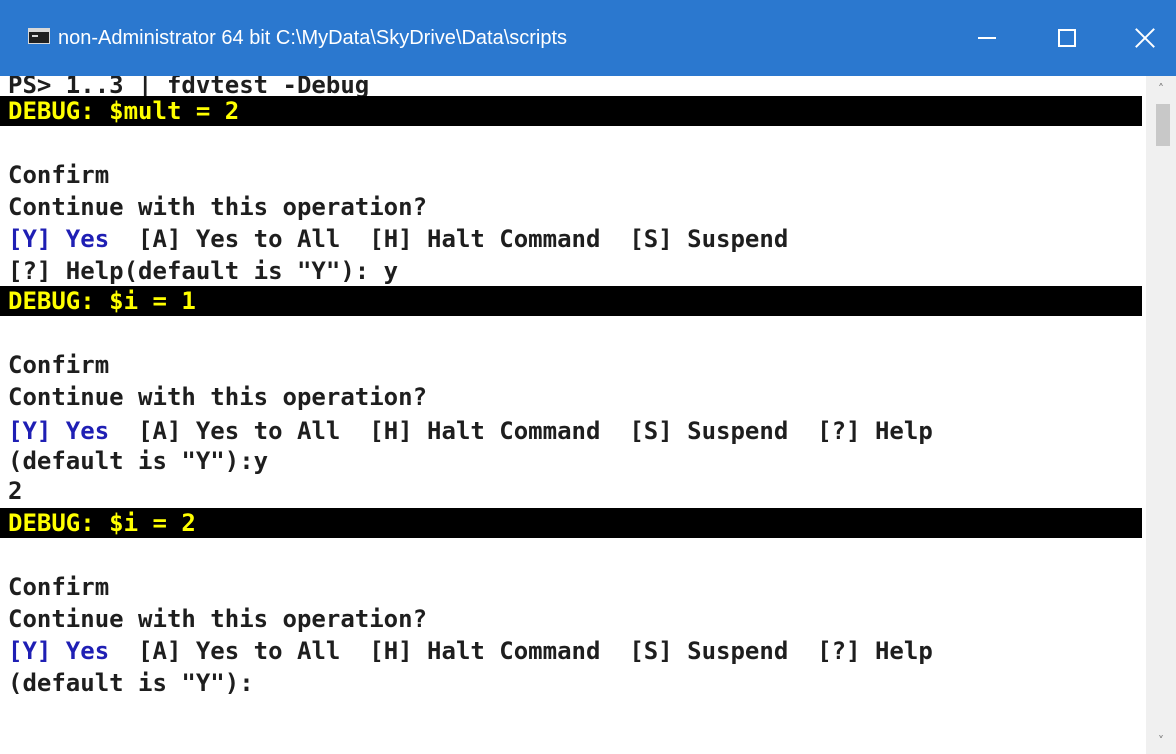  Describe the element at coordinates (39, 36) in the screenshot. I see `console-app-icon` at that location.